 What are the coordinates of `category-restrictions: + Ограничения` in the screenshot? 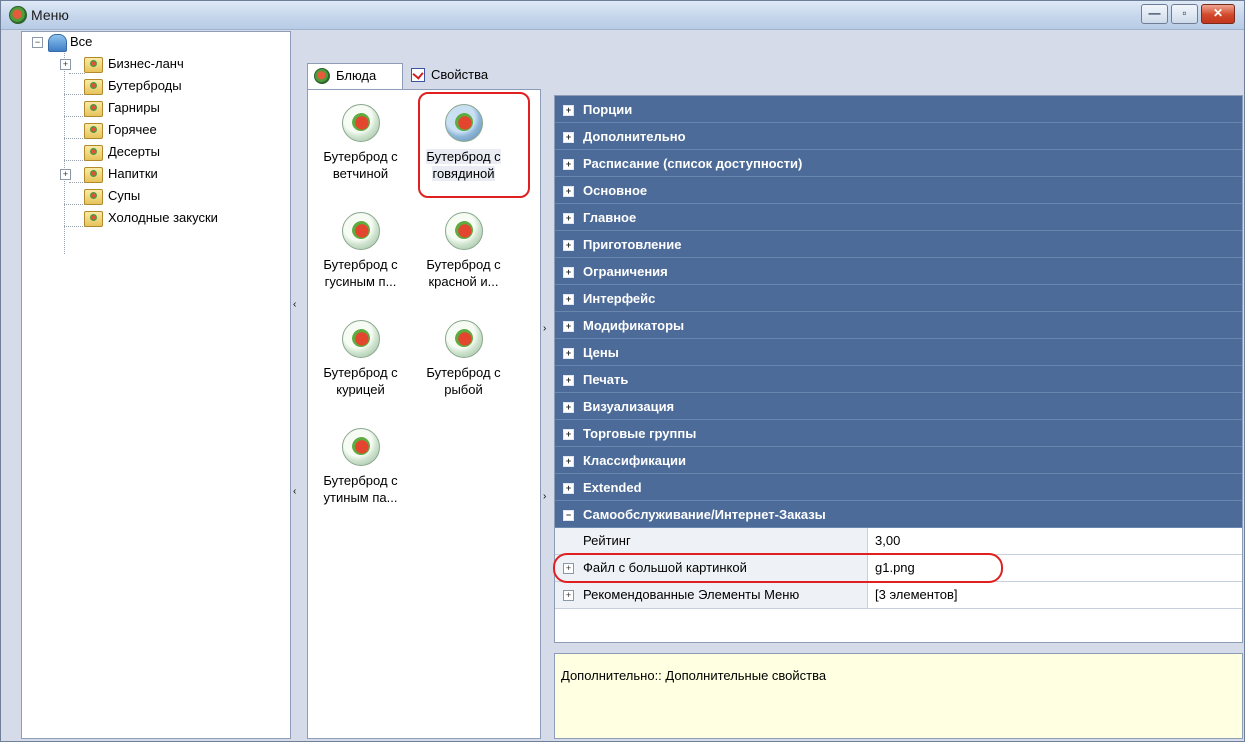 It's located at (898, 271).